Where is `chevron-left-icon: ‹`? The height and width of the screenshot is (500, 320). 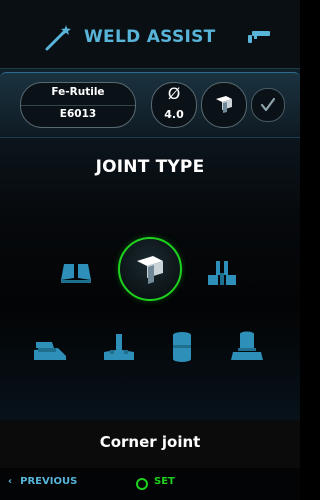 chevron-left-icon: ‹ is located at coordinates (10, 481).